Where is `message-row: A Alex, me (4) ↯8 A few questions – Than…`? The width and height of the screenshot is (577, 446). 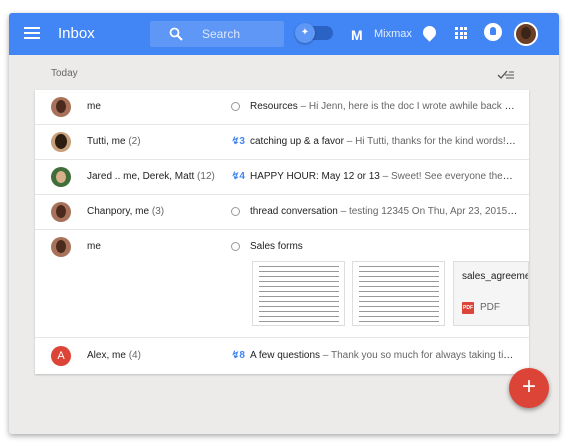 message-row: A Alex, me (4) ↯8 A few questions – Than… is located at coordinates (282, 356).